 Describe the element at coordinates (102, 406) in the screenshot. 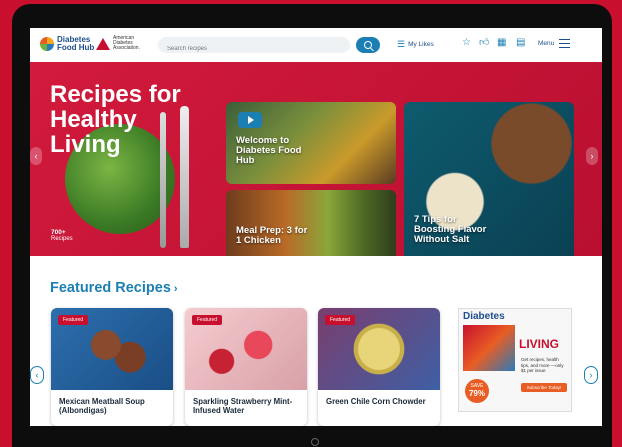

I see `recipe-name: Mexican Meatball Soup (Albondigas)` at that location.